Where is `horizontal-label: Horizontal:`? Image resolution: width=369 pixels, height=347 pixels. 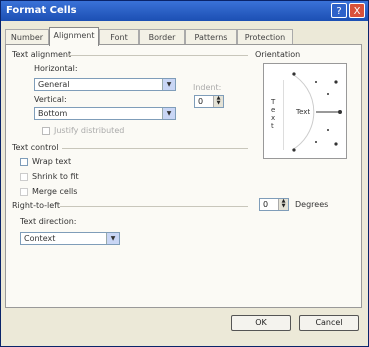 horizontal-label: Horizontal: is located at coordinates (56, 68).